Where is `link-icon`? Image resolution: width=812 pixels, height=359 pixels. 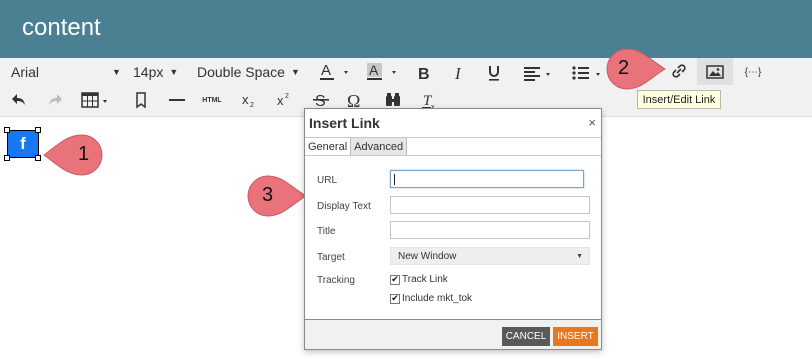 link-icon is located at coordinates (679, 71).